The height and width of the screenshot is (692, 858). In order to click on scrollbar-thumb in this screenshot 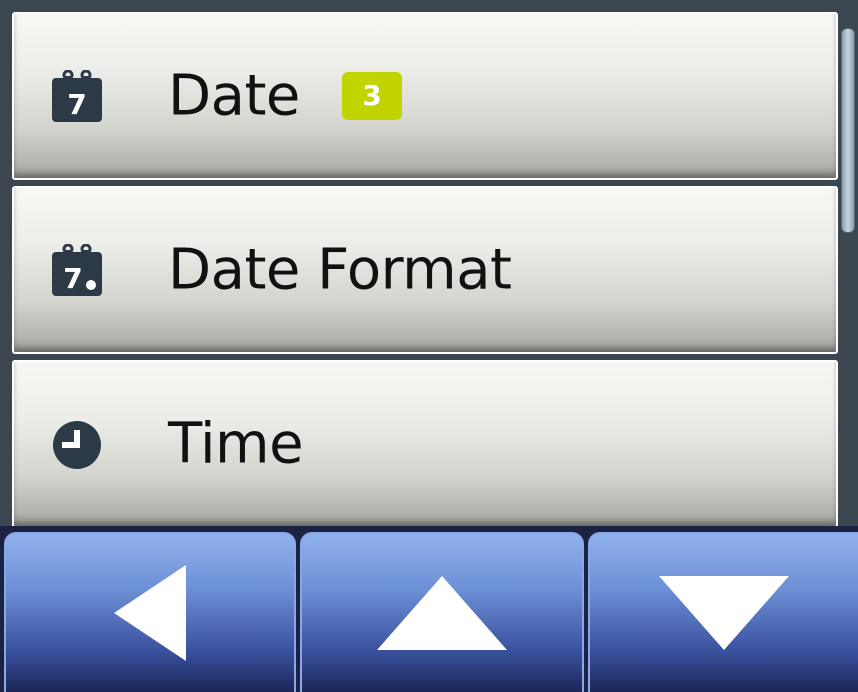, I will do `click(848, 130)`.